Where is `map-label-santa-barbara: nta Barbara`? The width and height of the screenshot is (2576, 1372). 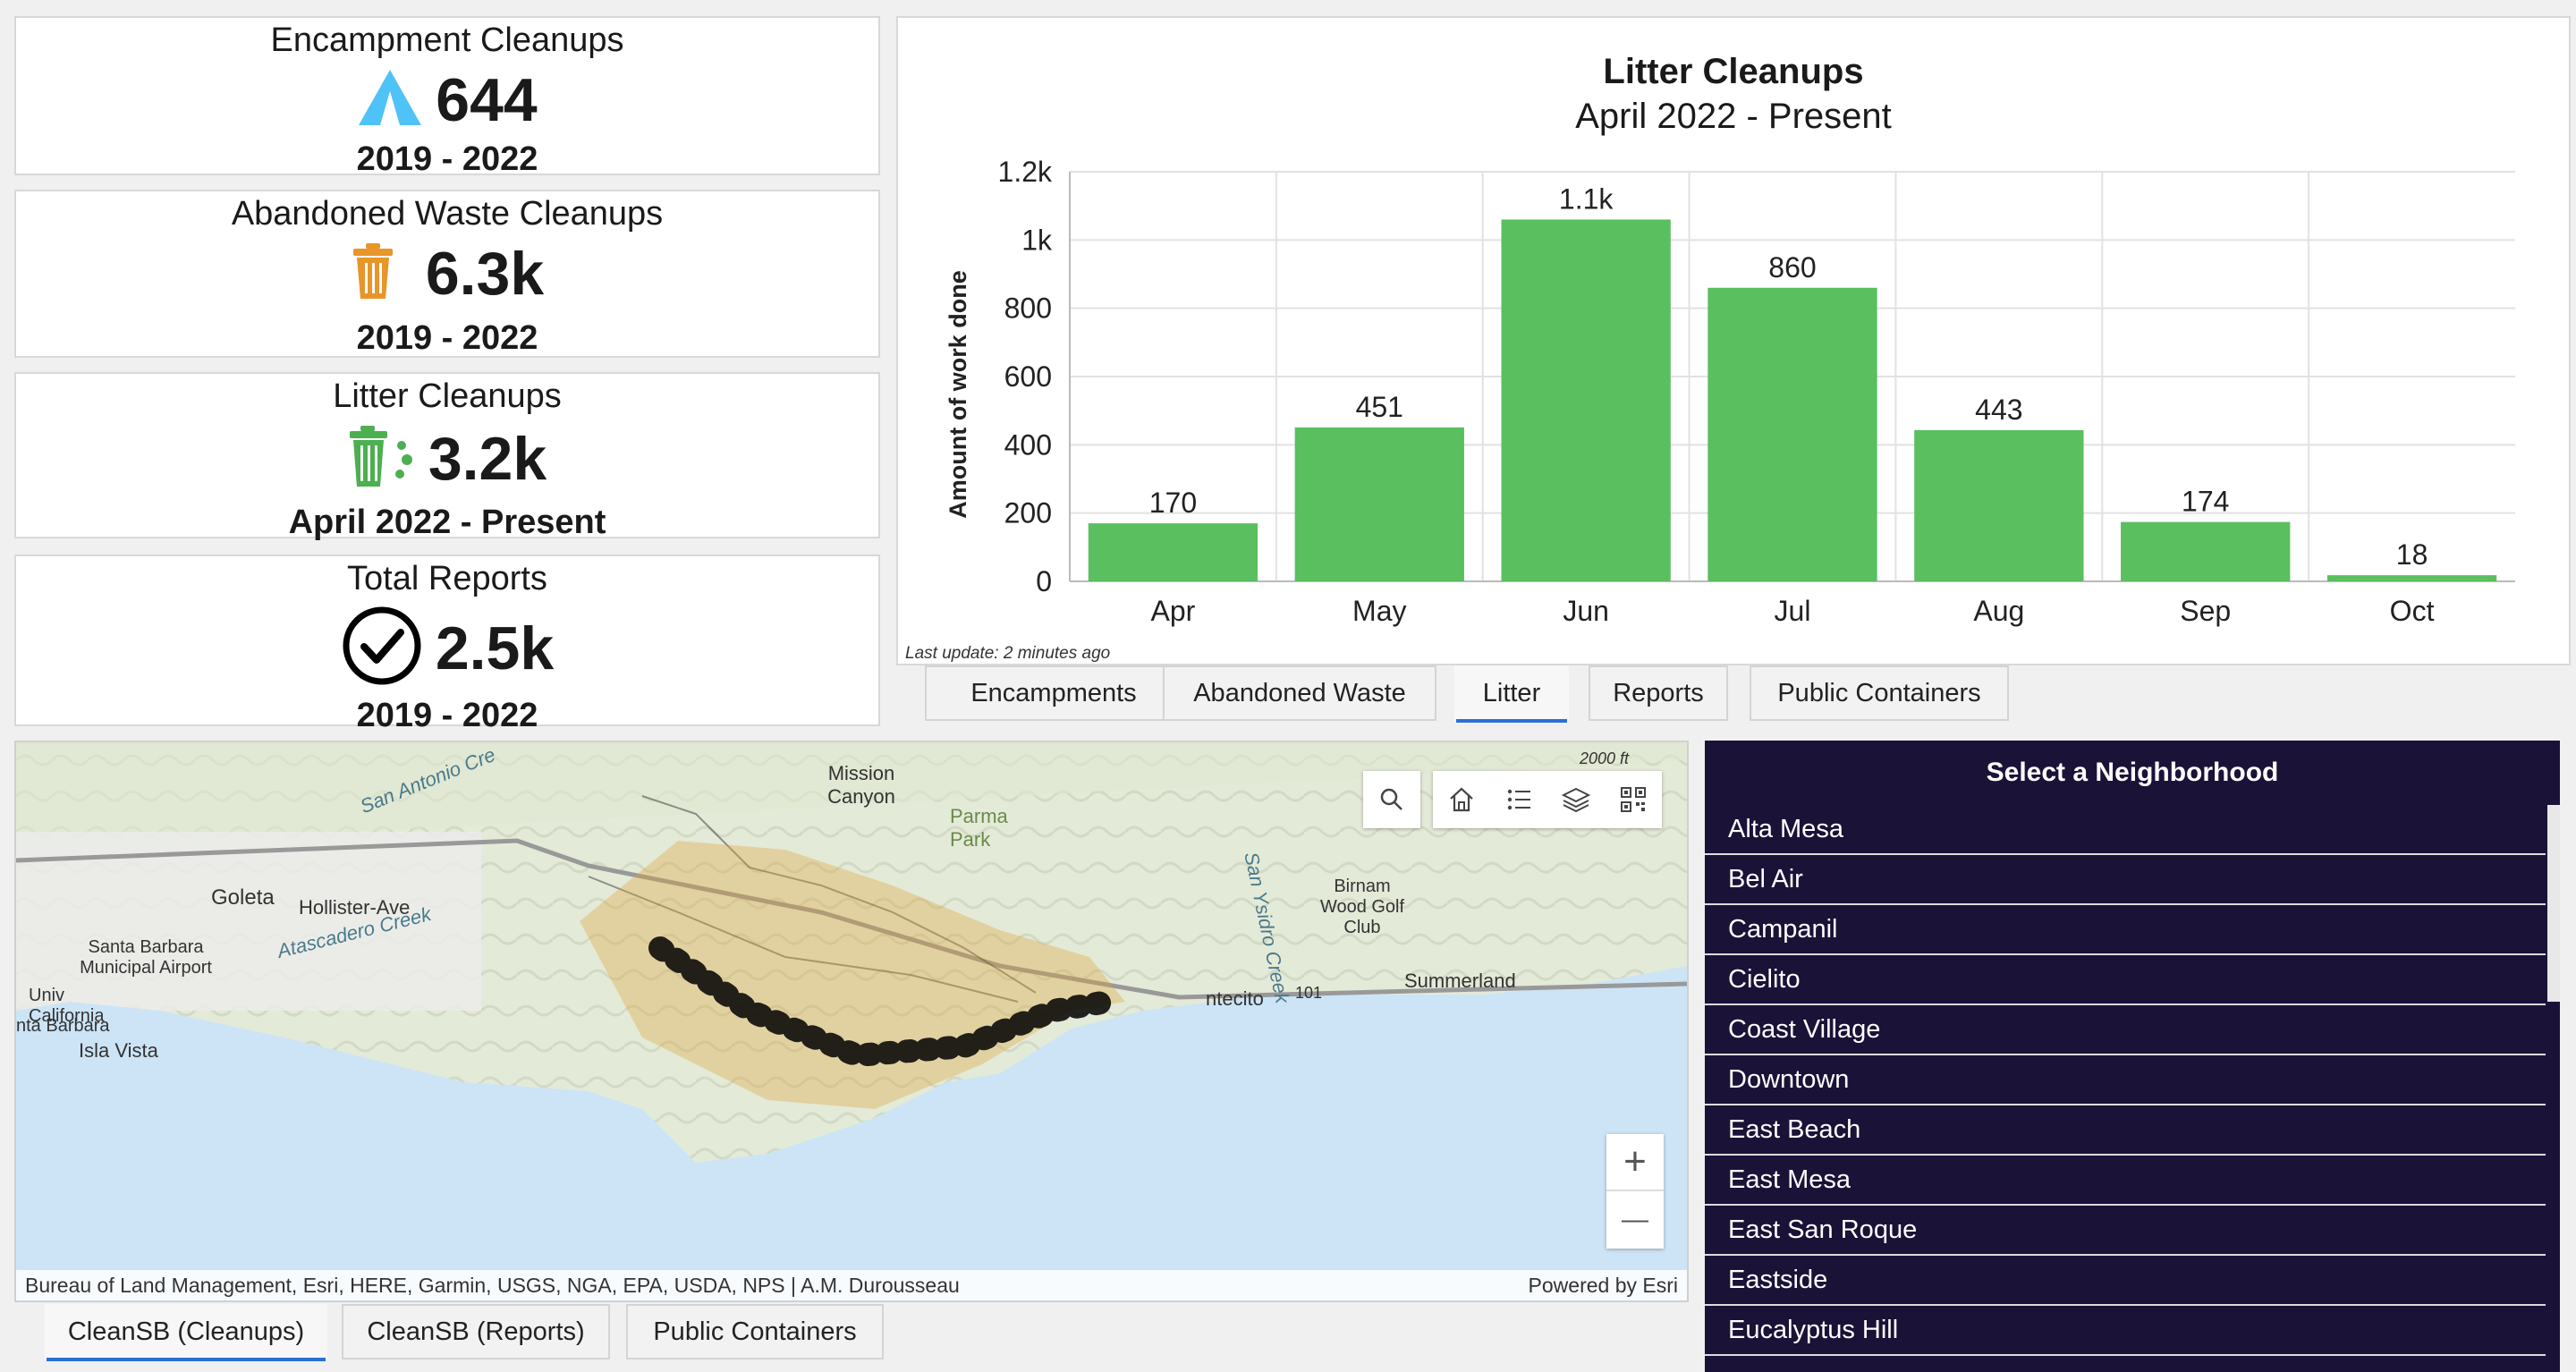
map-label-santa-barbara: nta Barbara is located at coordinates (63, 1026).